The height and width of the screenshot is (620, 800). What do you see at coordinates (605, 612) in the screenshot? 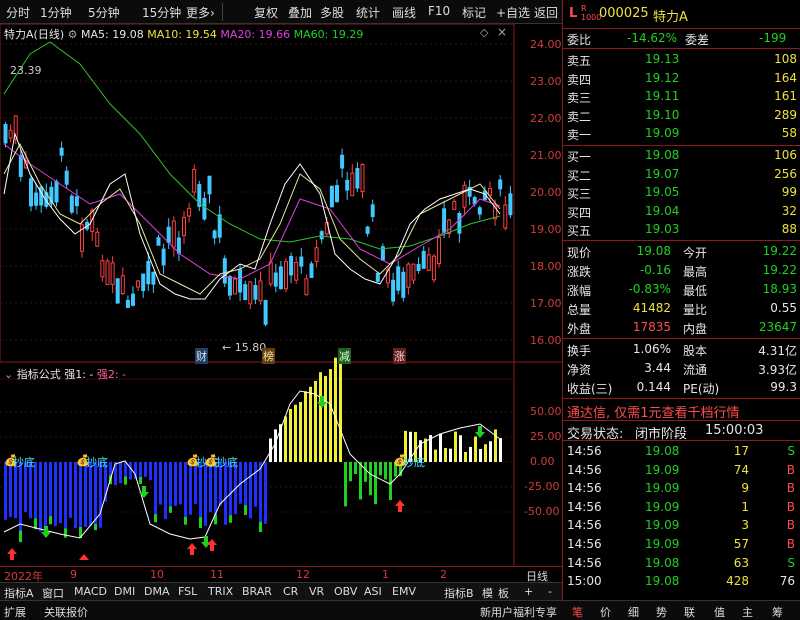
I see `nav-price: 价` at bounding box center [605, 612].